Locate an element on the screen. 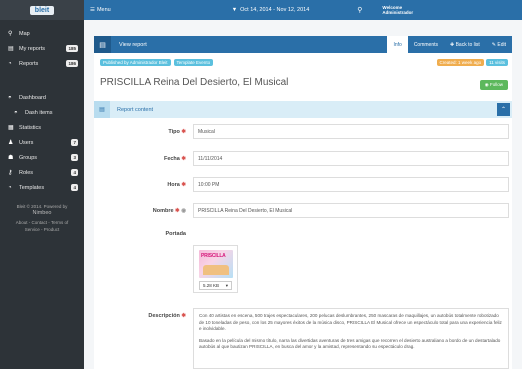 The image size is (522, 369). tab-info: Info is located at coordinates (397, 44).